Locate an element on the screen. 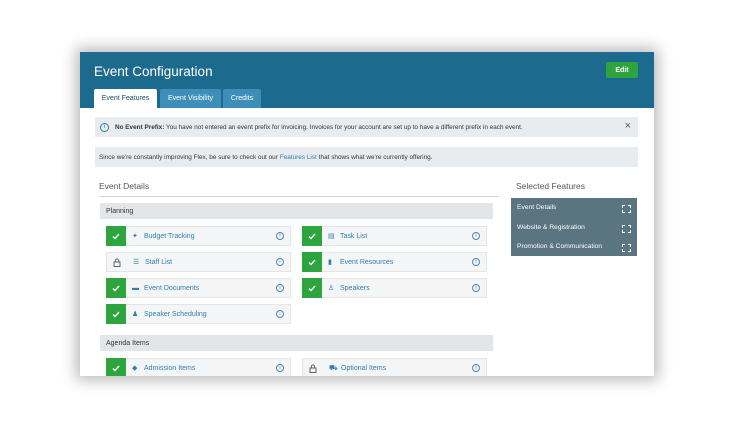 The height and width of the screenshot is (440, 737). notice-bold: No Event Prefix: is located at coordinates (140, 127).